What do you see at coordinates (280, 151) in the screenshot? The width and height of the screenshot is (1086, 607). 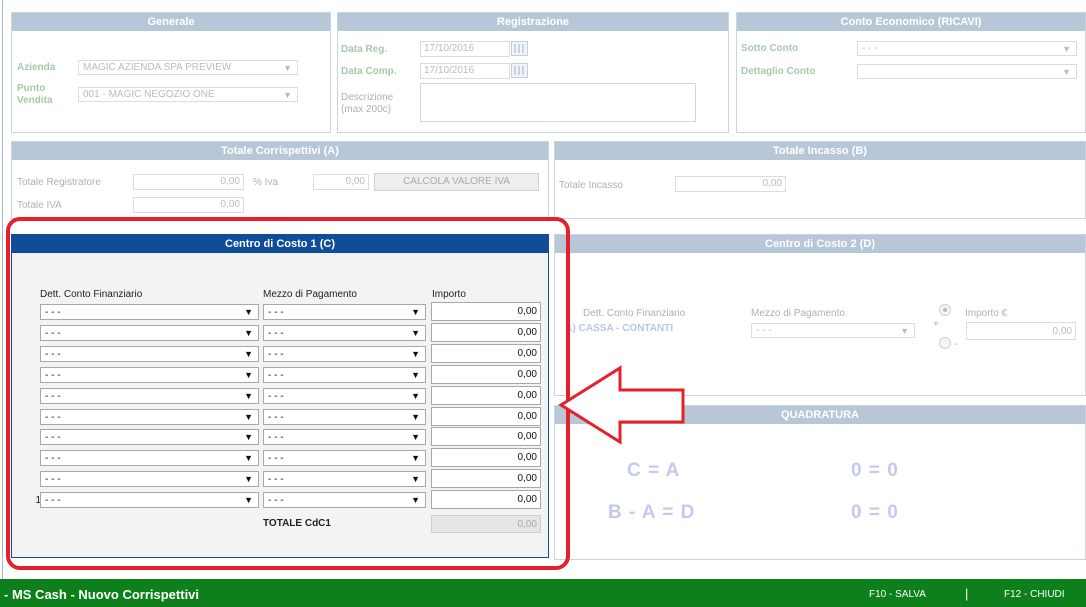 I see `totale-corrispettivi-header: Totale Corrispettivi (A)` at bounding box center [280, 151].